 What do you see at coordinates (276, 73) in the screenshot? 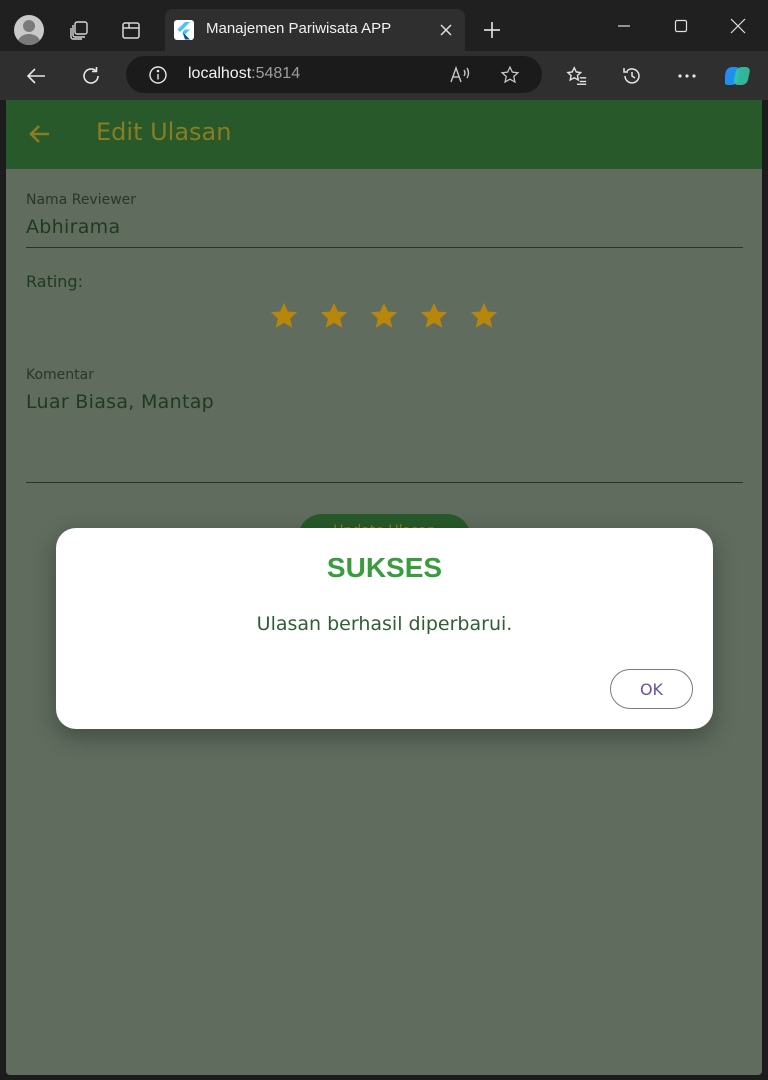
I see `url-port: :54814` at bounding box center [276, 73].